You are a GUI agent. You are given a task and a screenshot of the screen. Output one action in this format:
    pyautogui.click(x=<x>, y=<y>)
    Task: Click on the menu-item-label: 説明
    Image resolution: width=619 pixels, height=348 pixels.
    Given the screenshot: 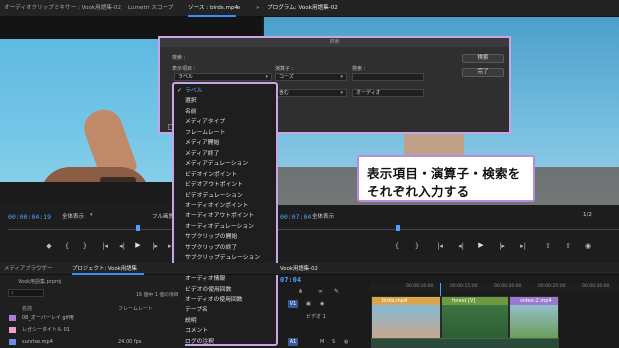 What is the action you would take?
    pyautogui.click(x=191, y=320)
    